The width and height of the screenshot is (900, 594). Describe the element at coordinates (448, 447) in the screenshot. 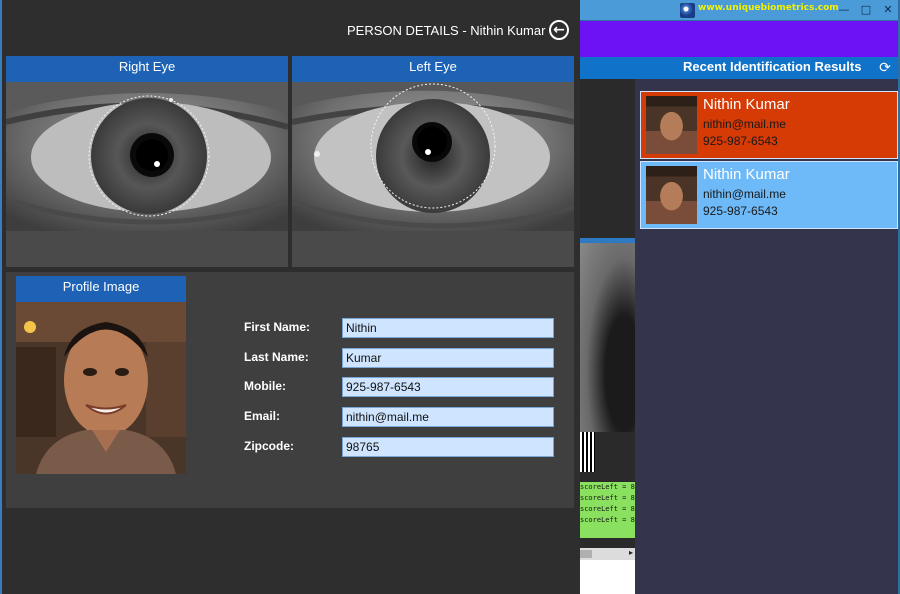

I see `zipcode-field: 98765` at that location.